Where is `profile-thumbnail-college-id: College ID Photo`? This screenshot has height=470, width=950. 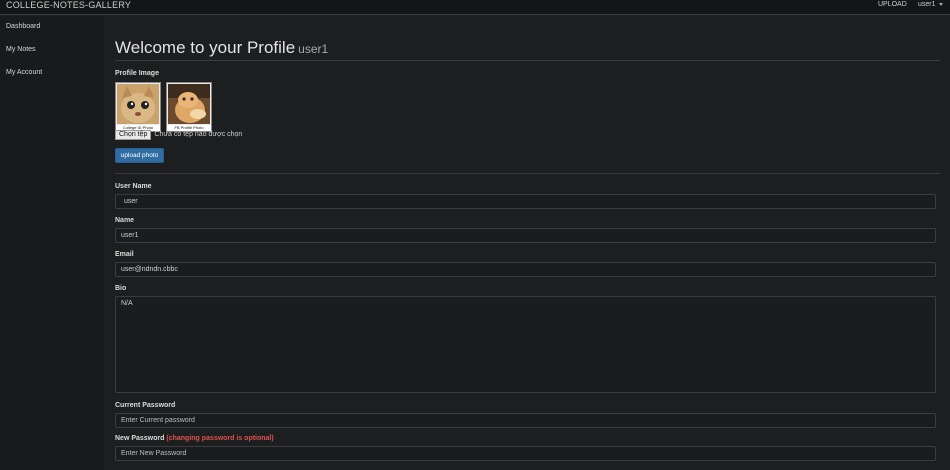 profile-thumbnail-college-id: College ID Photo is located at coordinates (138, 107).